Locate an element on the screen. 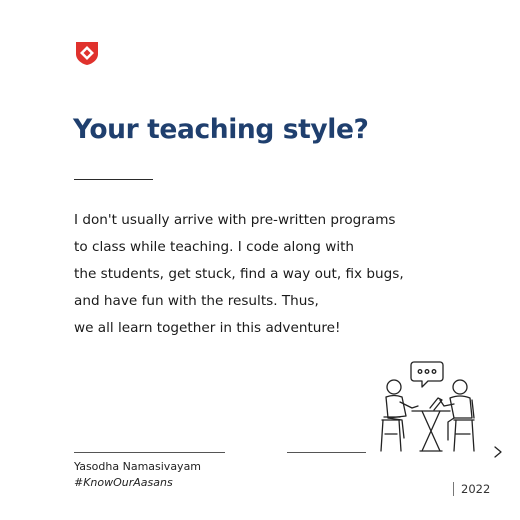 Image resolution: width=520 pixels, height=520 pixels. page-title: Your teaching style? is located at coordinates (221, 129).